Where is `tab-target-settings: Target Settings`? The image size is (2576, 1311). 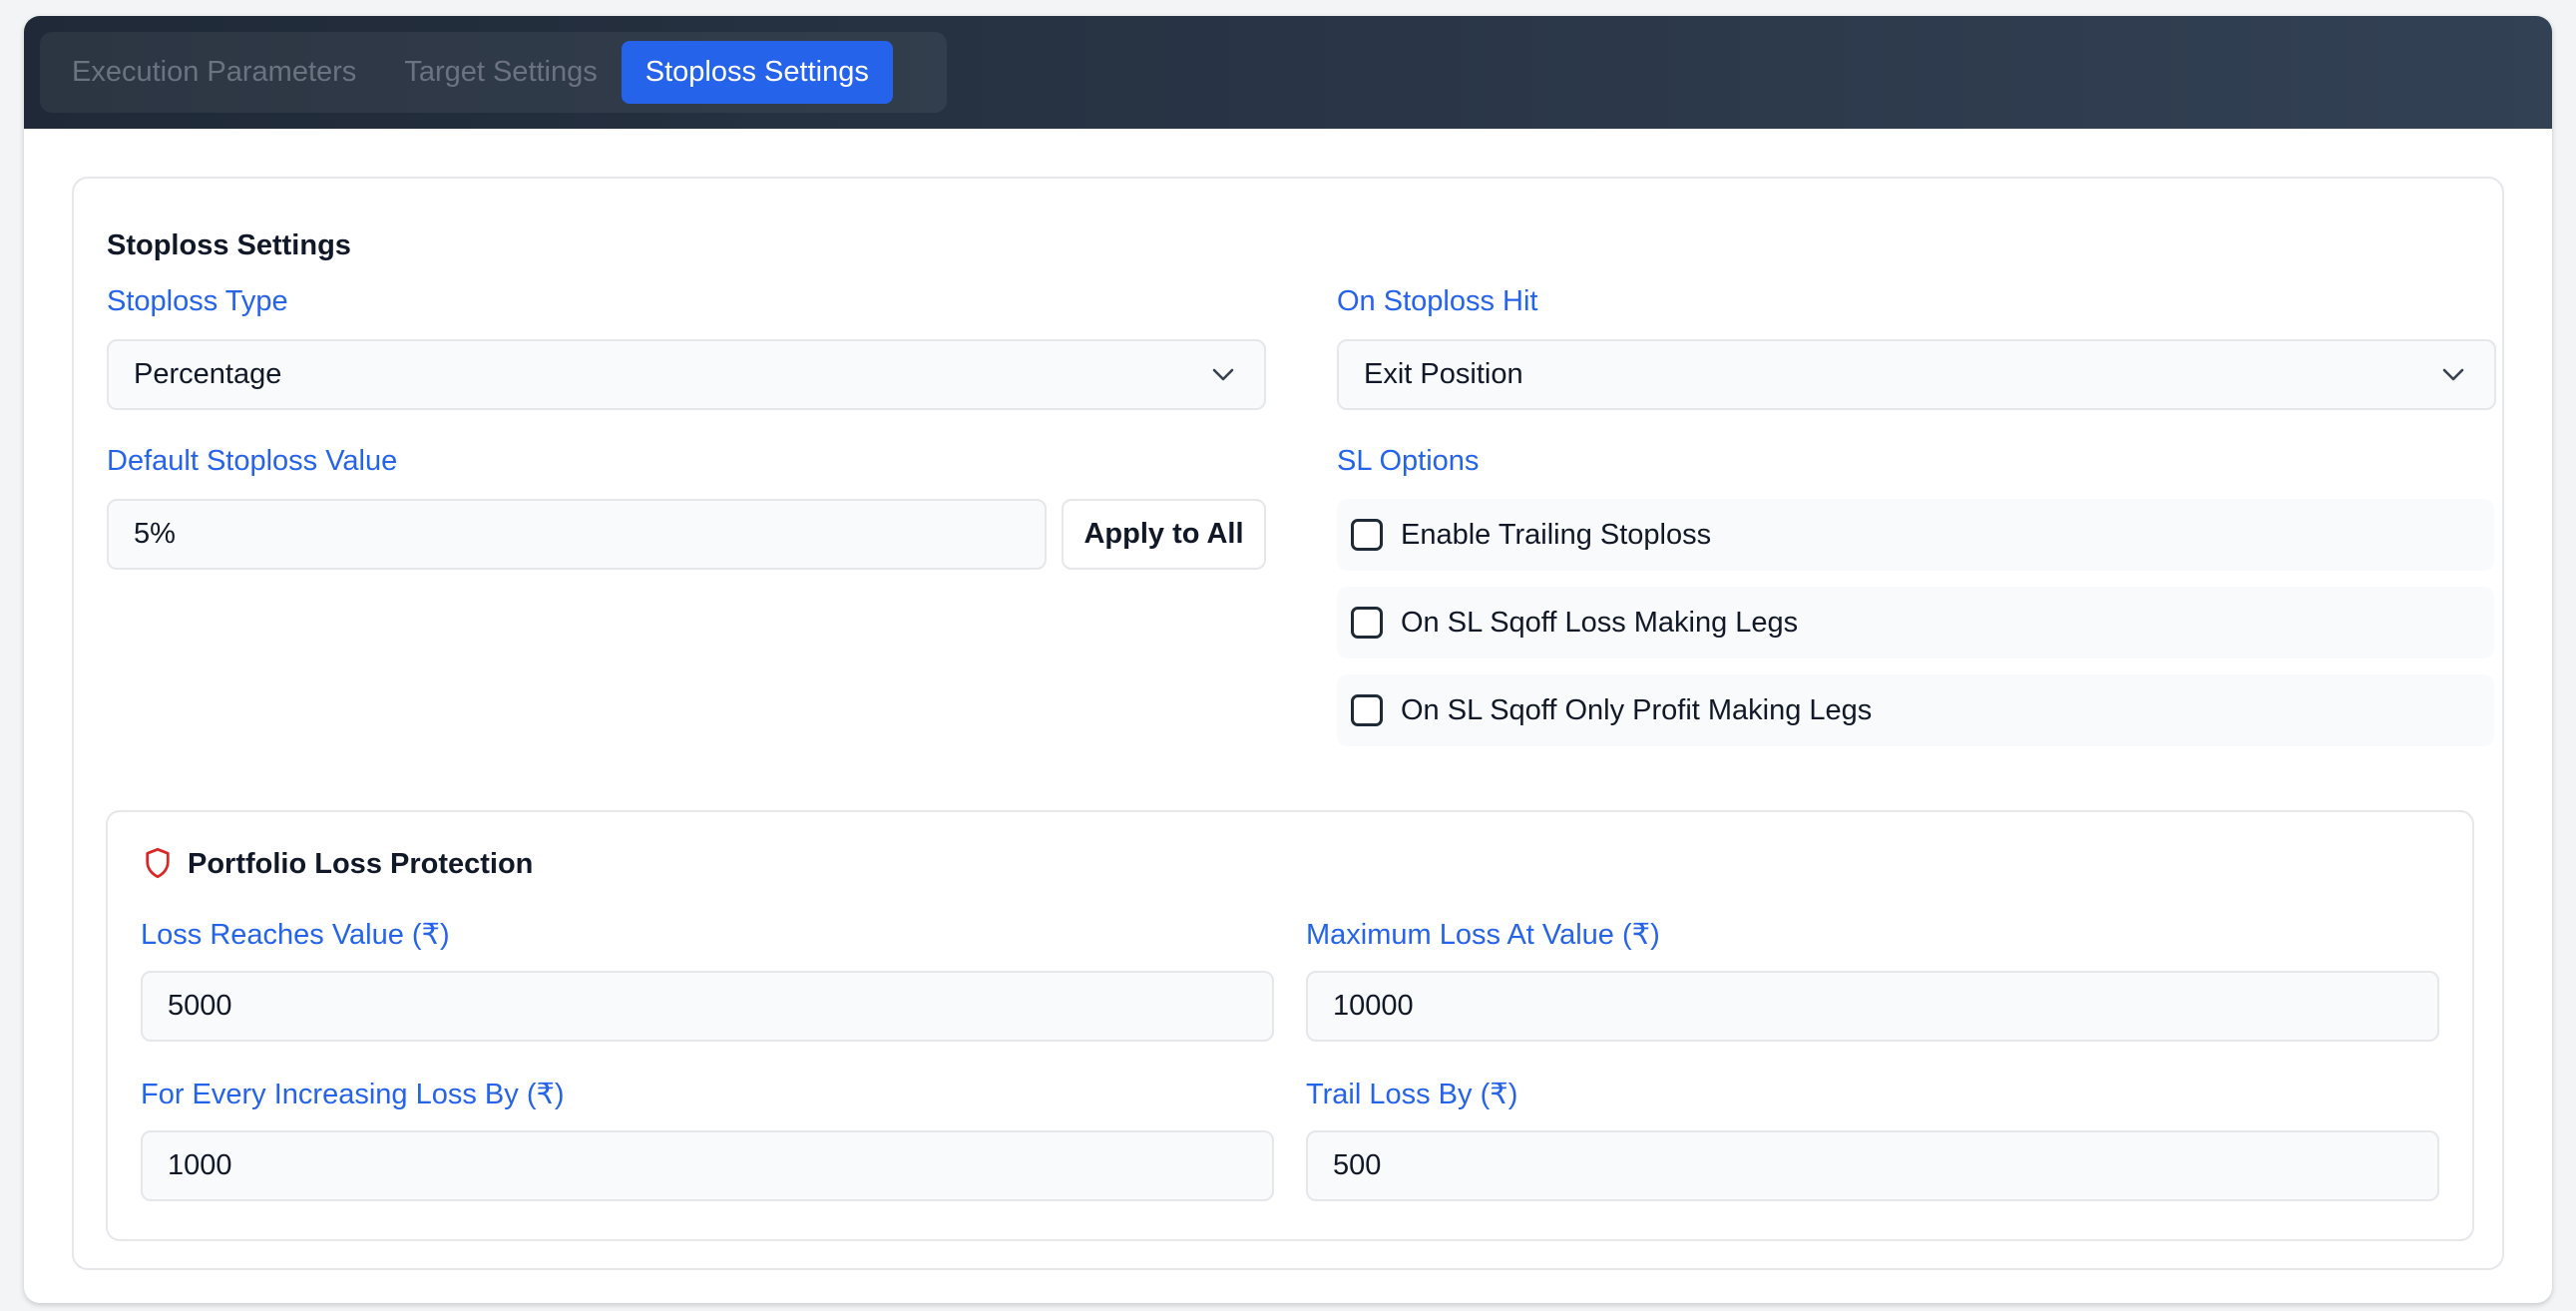 tab-target-settings: Target Settings is located at coordinates (500, 73).